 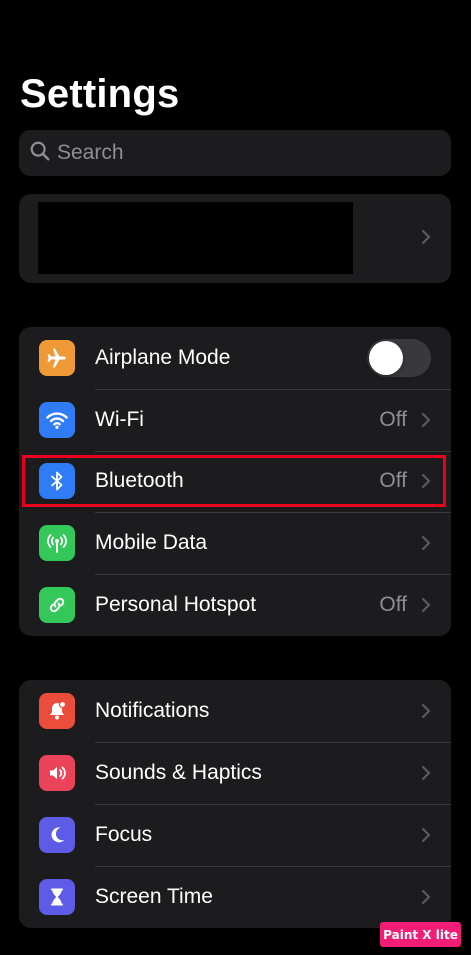 I want to click on moon-icon, so click(x=57, y=835).